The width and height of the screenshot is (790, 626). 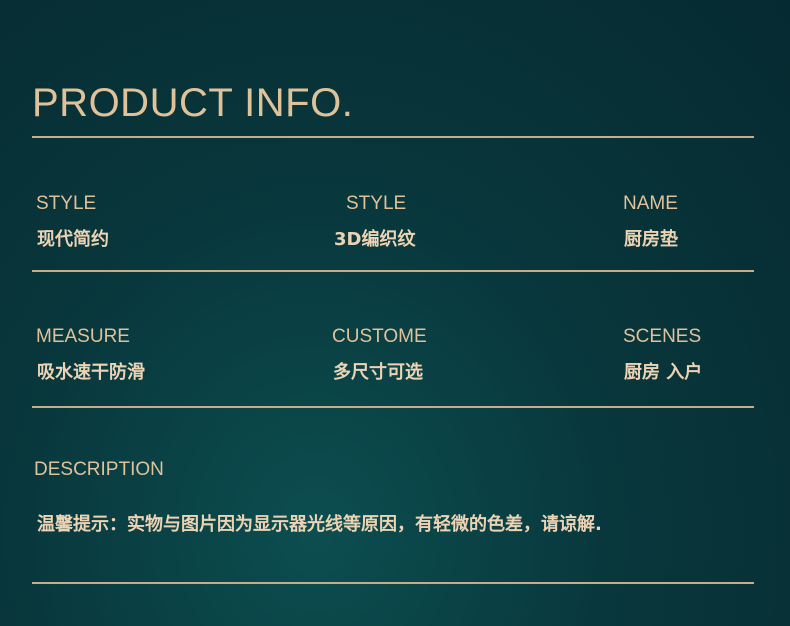 I want to click on style-value-2: 3D编织纹, so click(x=375, y=239).